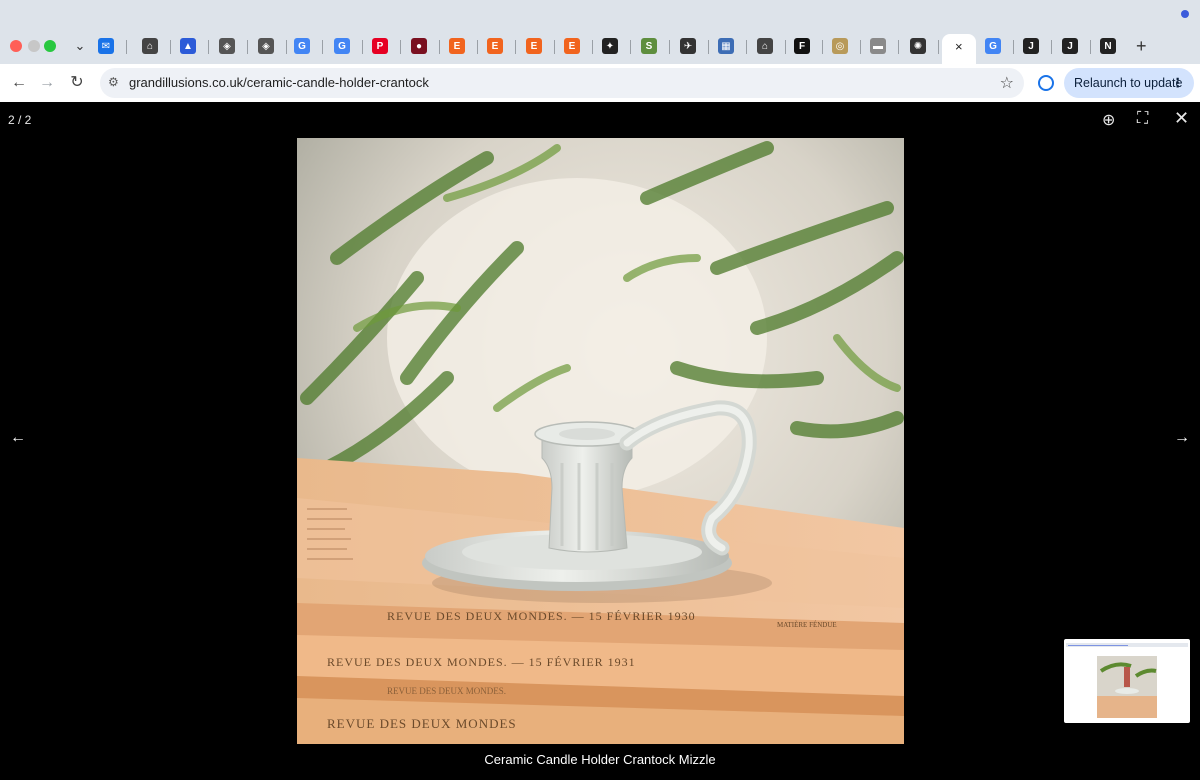  I want to click on active-tab: ×, so click(959, 49).